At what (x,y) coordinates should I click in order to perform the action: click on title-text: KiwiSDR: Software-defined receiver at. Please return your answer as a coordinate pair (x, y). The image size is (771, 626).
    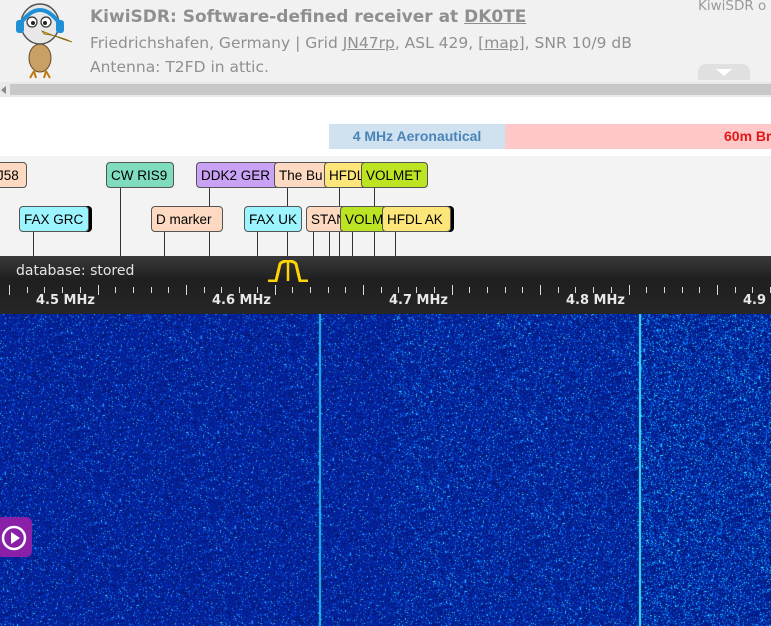
    Looking at the image, I should click on (277, 17).